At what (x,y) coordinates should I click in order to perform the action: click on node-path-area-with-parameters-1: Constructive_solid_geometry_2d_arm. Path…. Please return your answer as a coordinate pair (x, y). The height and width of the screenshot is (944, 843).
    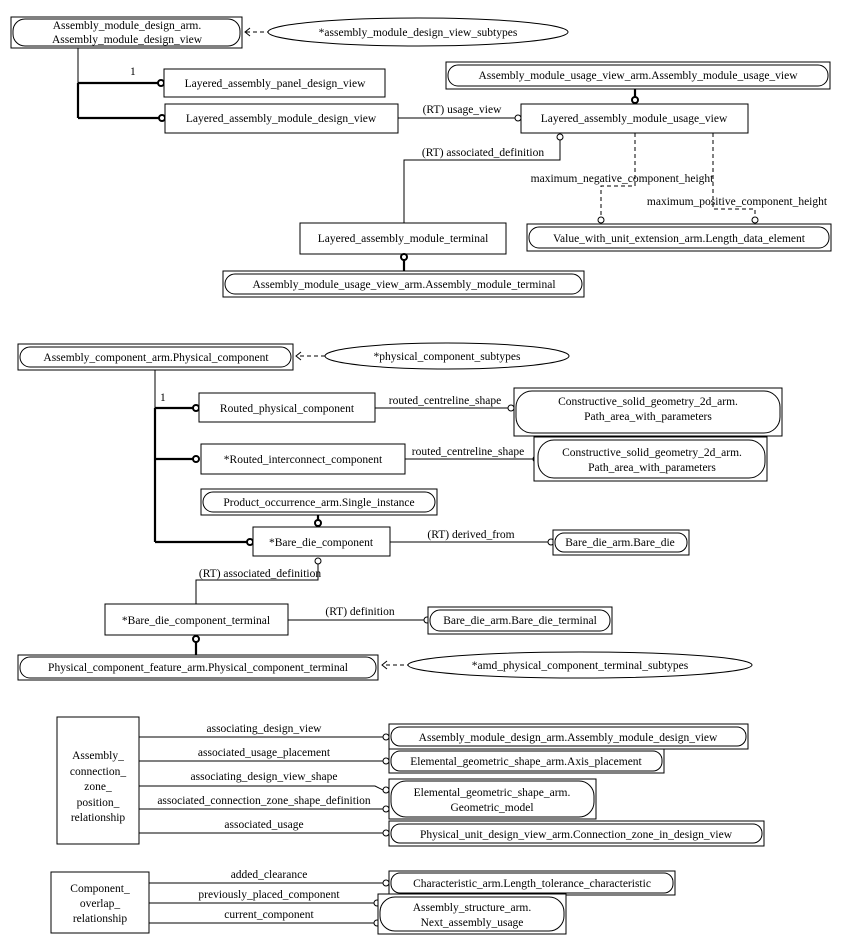
    Looking at the image, I should click on (648, 412).